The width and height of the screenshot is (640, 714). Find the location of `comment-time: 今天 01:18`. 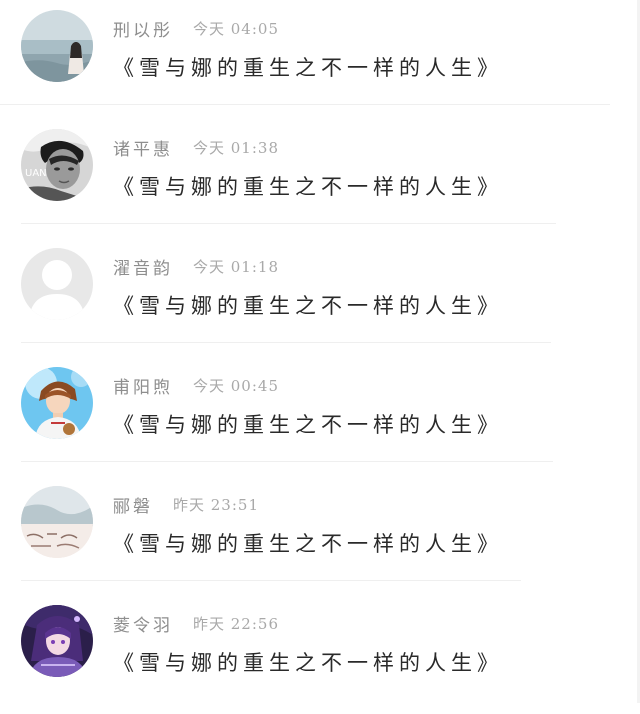

comment-time: 今天 01:18 is located at coordinates (236, 266).